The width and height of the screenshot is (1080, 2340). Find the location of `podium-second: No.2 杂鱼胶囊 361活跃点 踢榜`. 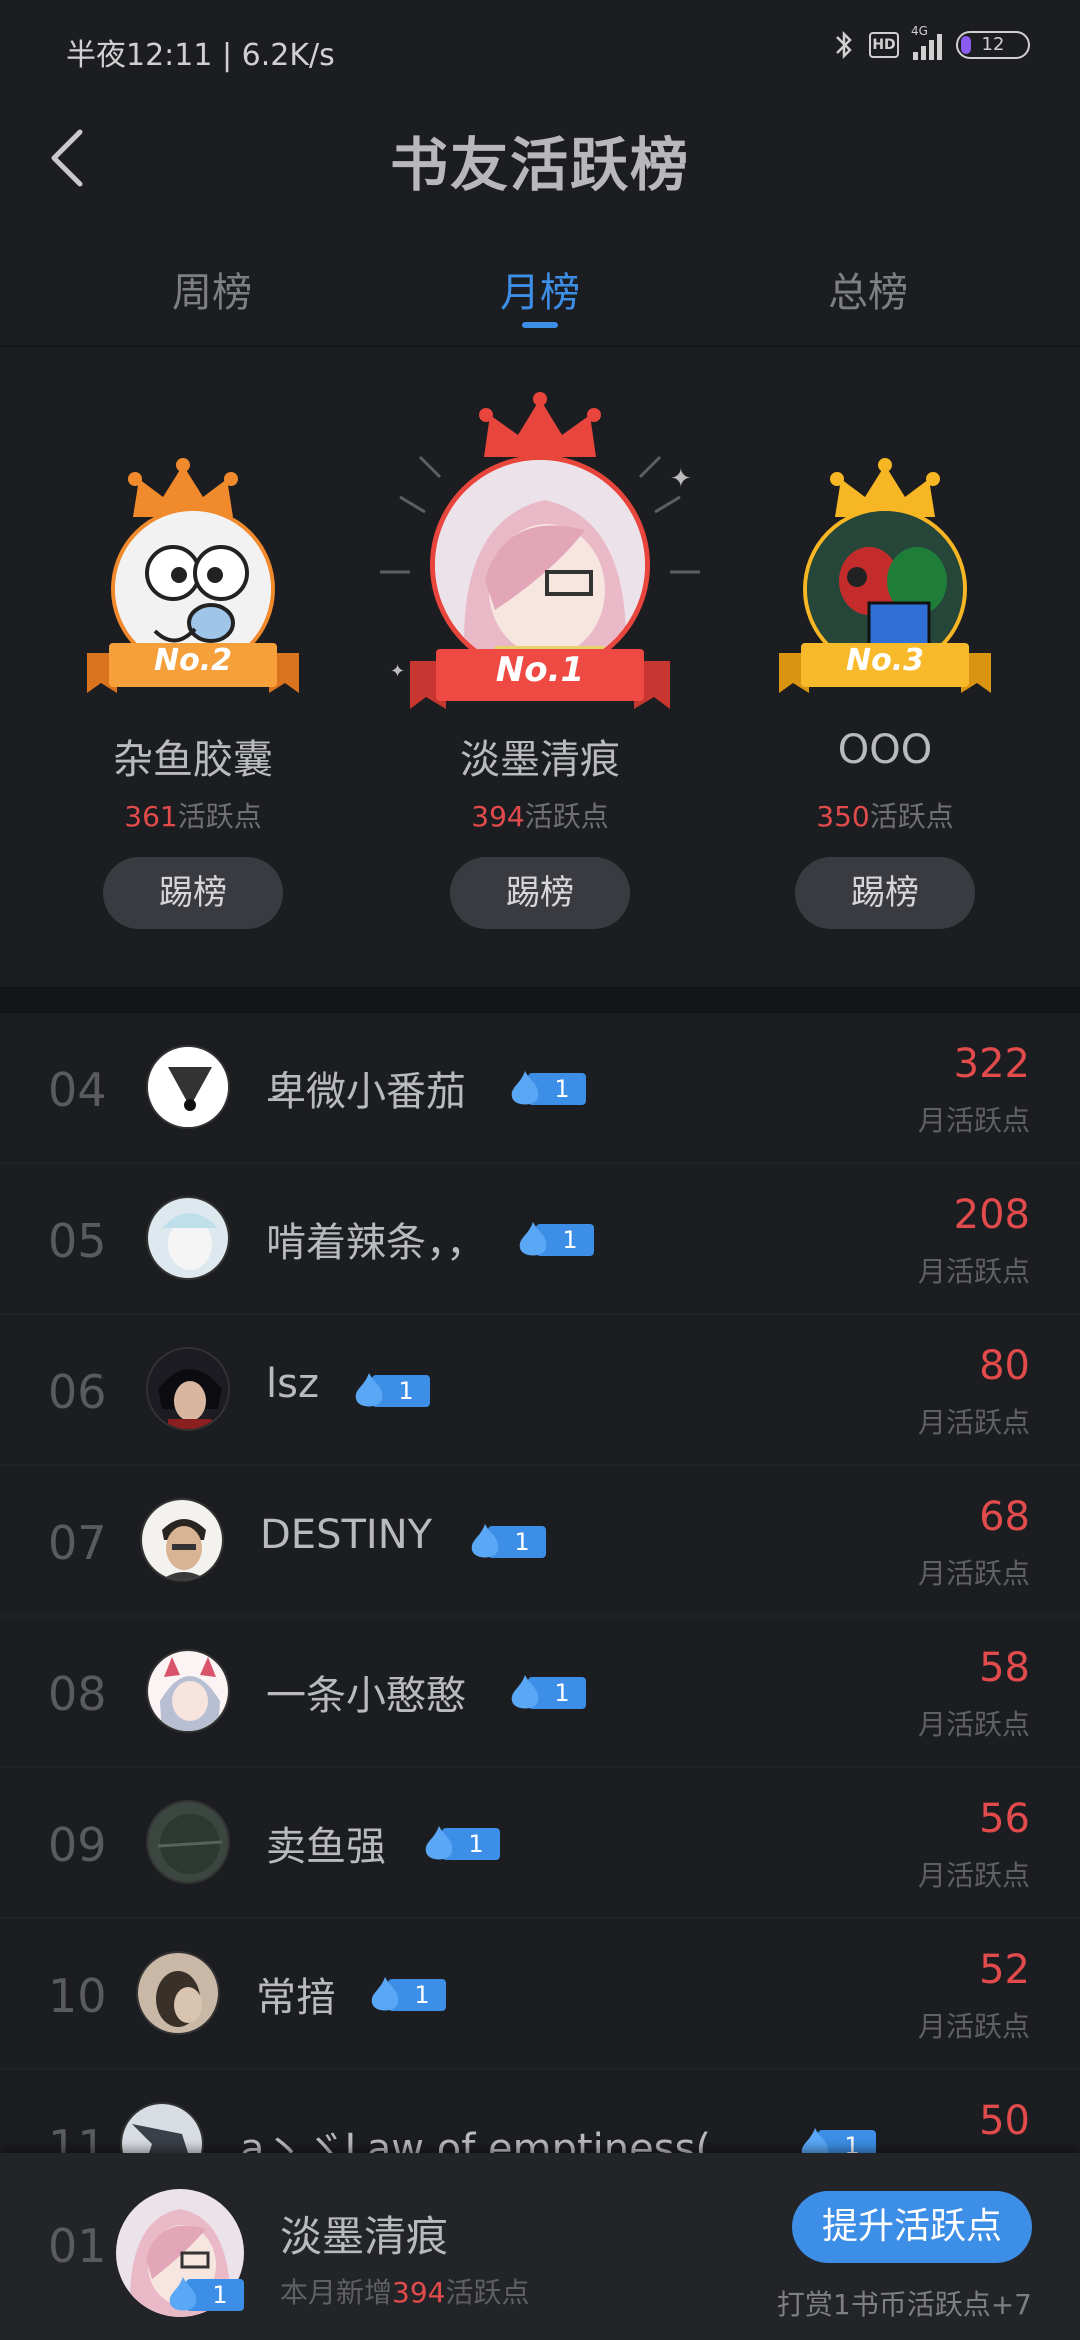

podium-second: No.2 杂鱼胶囊 361活跃点 踢榜 is located at coordinates (193, 667).